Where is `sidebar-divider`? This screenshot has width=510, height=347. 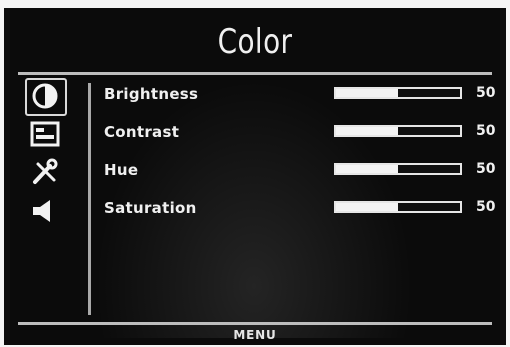 sidebar-divider is located at coordinates (89, 199).